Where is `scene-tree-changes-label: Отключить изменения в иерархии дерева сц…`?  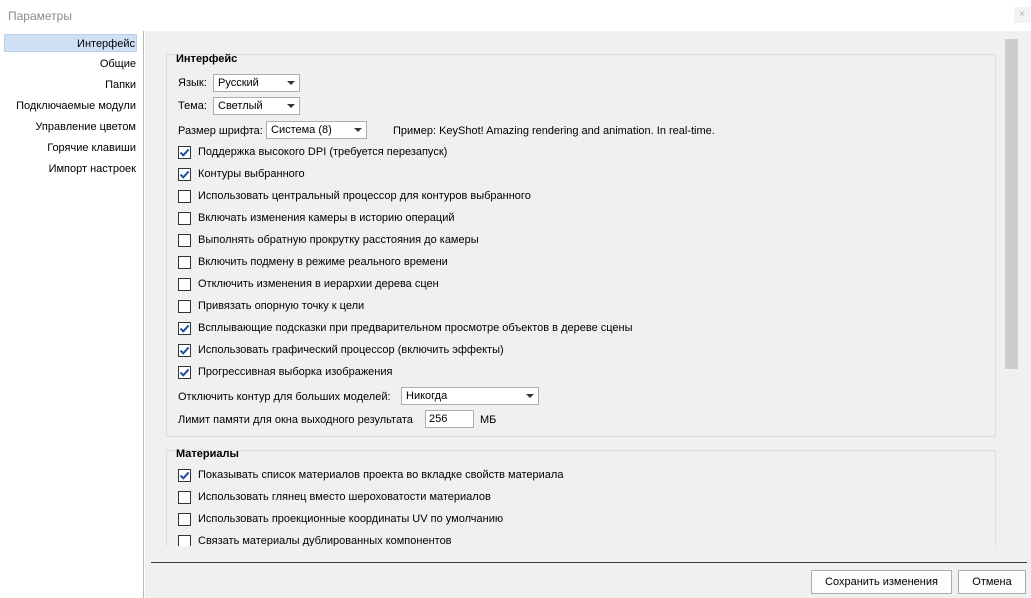
scene-tree-changes-label: Отключить изменения в иерархии дерева сц… is located at coordinates (318, 284).